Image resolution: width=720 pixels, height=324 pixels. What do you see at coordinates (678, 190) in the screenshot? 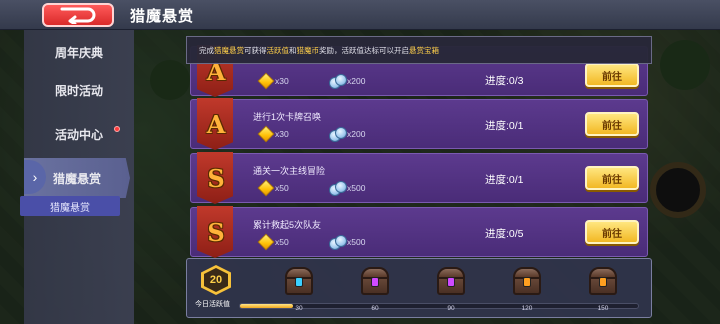
I see `joystick-ring` at bounding box center [678, 190].